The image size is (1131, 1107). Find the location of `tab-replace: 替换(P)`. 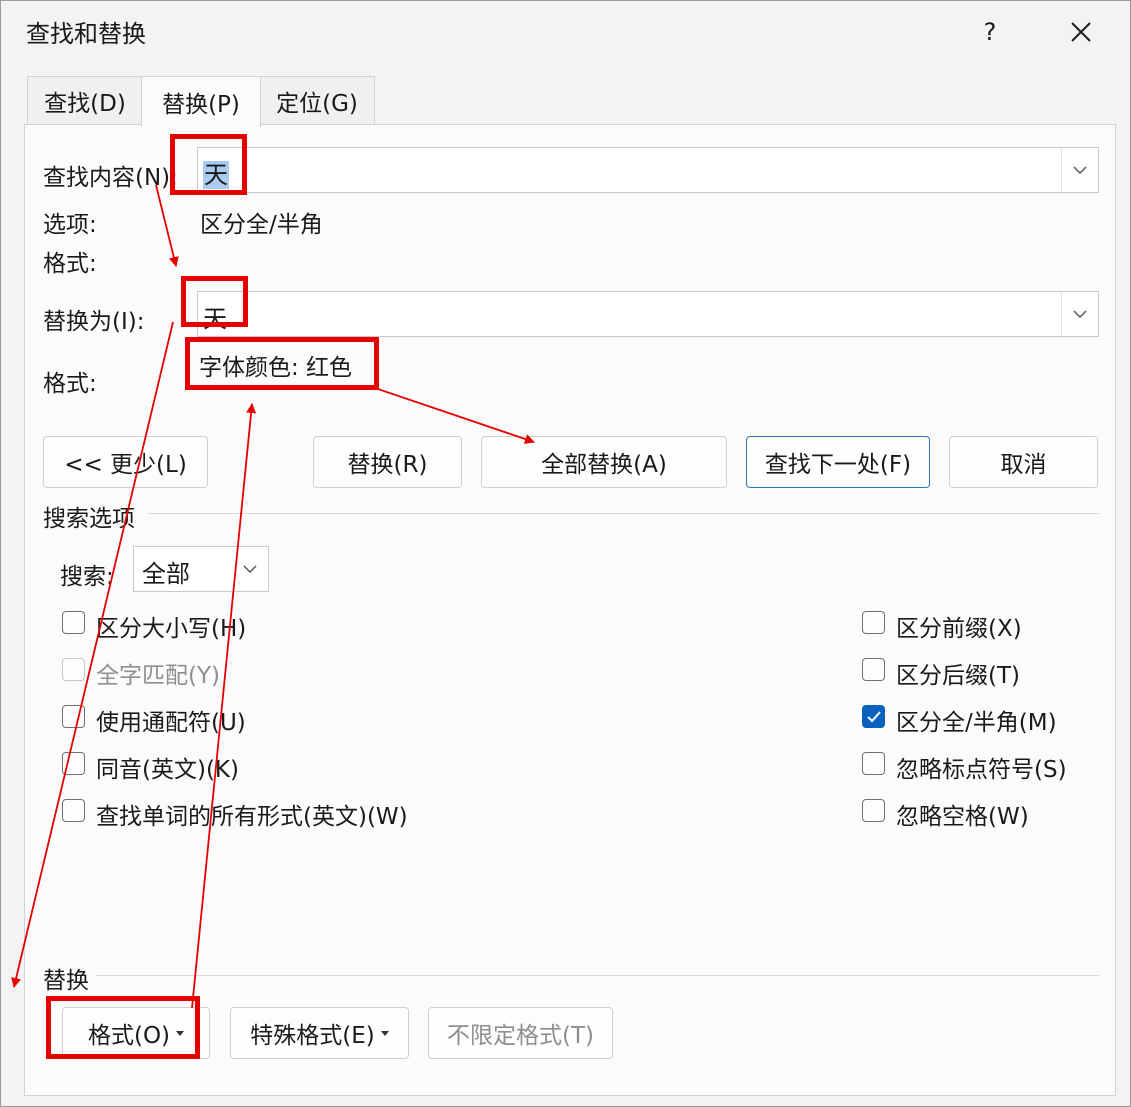

tab-replace: 替换(P) is located at coordinates (201, 101).